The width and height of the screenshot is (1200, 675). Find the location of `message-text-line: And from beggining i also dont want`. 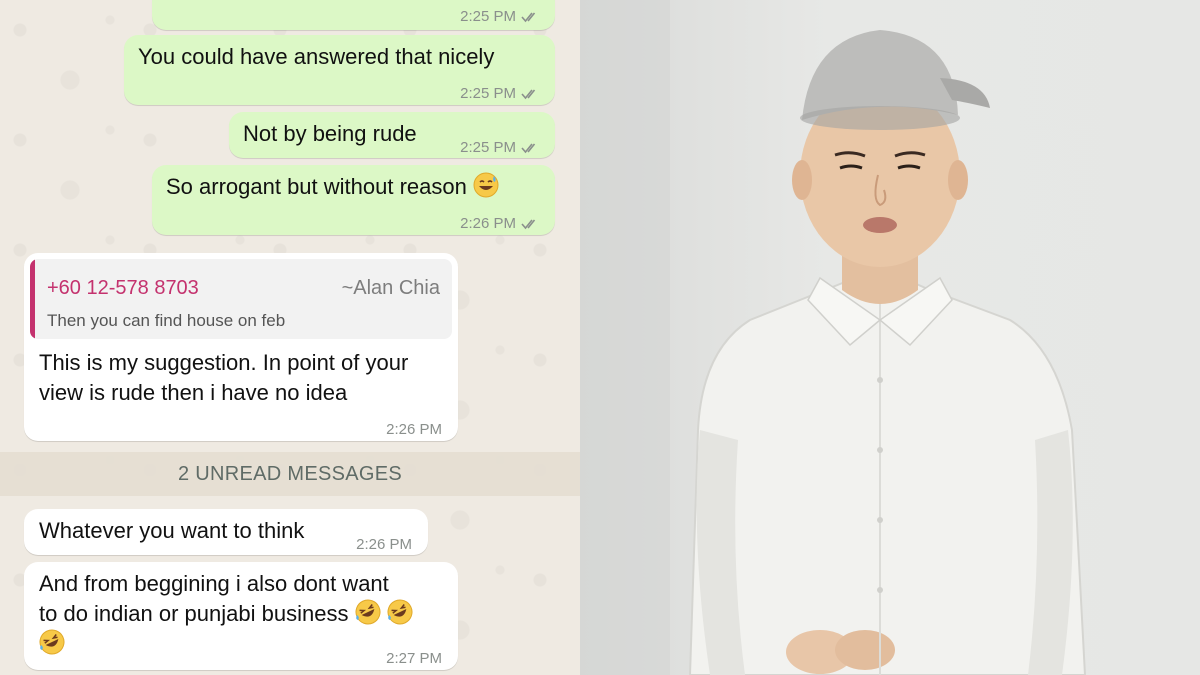

message-text-line: And from beggining i also dont want is located at coordinates (214, 583).